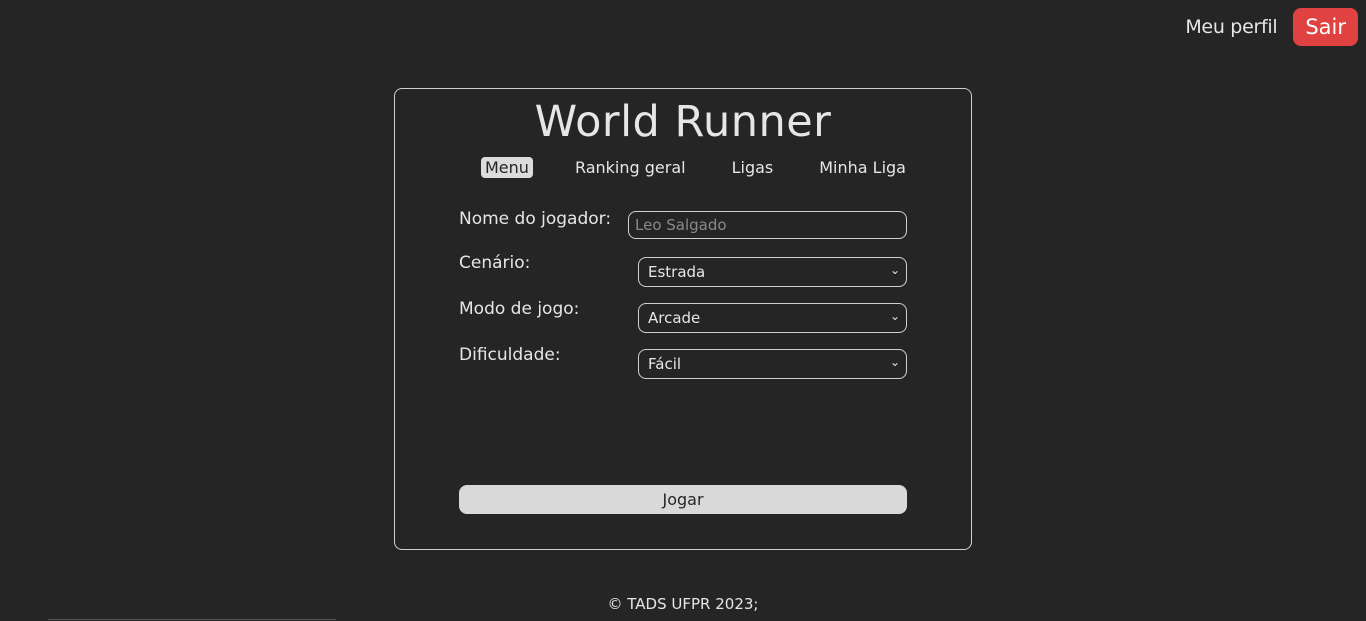 The height and width of the screenshot is (621, 1366). Describe the element at coordinates (683, 499) in the screenshot. I see `play-button: Jogar` at that location.